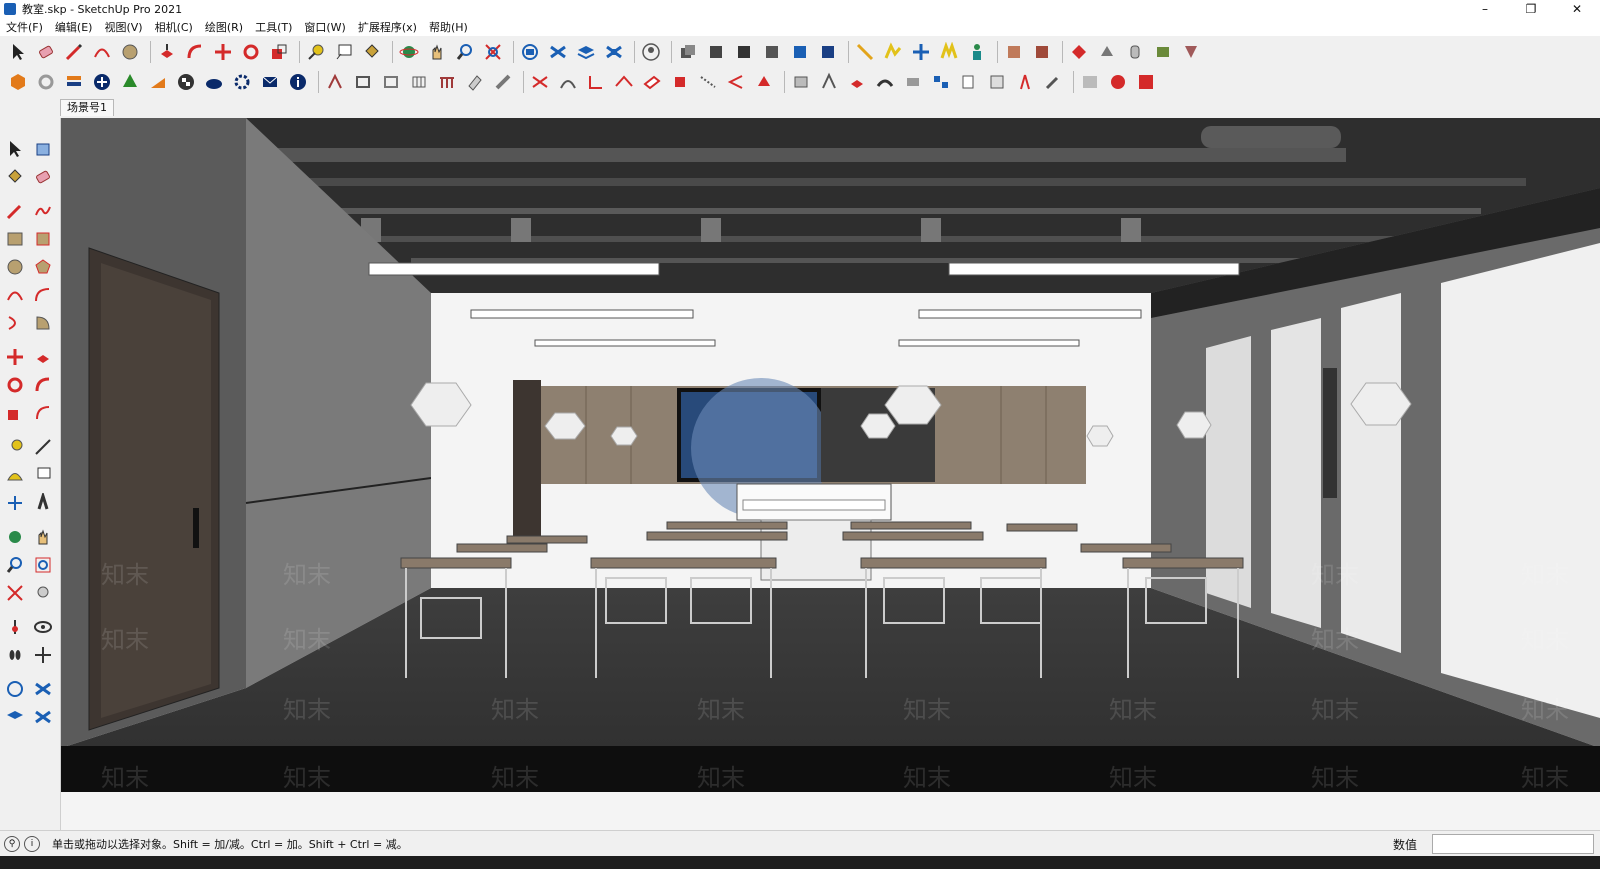 The width and height of the screenshot is (1600, 869). Describe the element at coordinates (530, 52) in the screenshot. I see `warehouse-button` at that location.